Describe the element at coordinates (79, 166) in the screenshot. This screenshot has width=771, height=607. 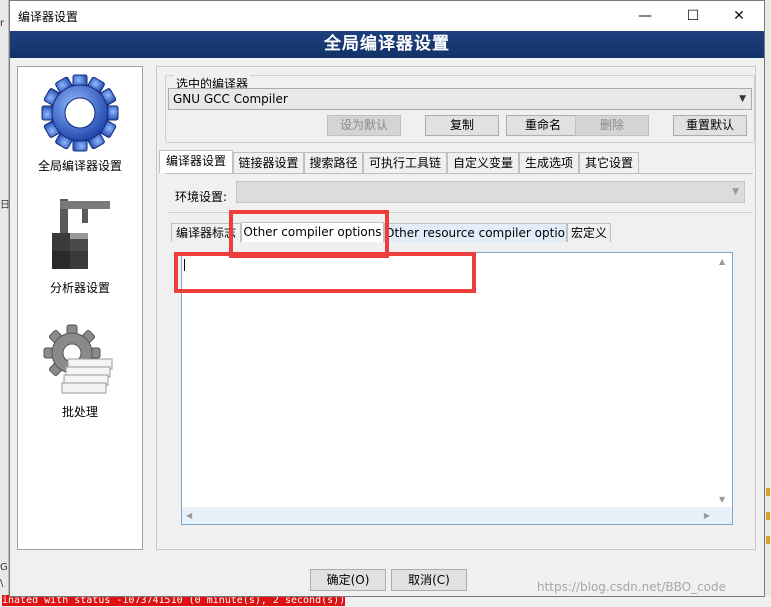
I see `nav-item-label: 全局编译器设置` at that location.